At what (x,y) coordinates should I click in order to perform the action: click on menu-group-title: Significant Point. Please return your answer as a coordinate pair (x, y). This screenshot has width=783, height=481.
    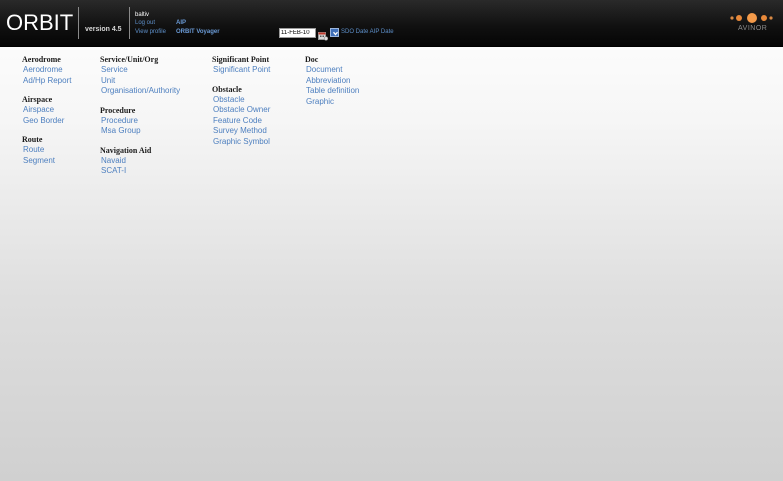
    Looking at the image, I should click on (241, 59).